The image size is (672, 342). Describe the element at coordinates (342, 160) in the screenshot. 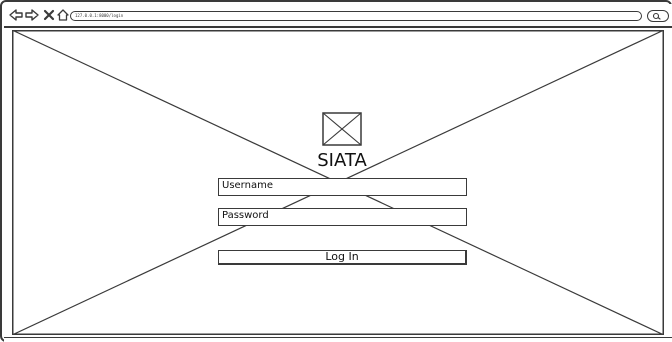

I see `app-title: SIATA` at that location.